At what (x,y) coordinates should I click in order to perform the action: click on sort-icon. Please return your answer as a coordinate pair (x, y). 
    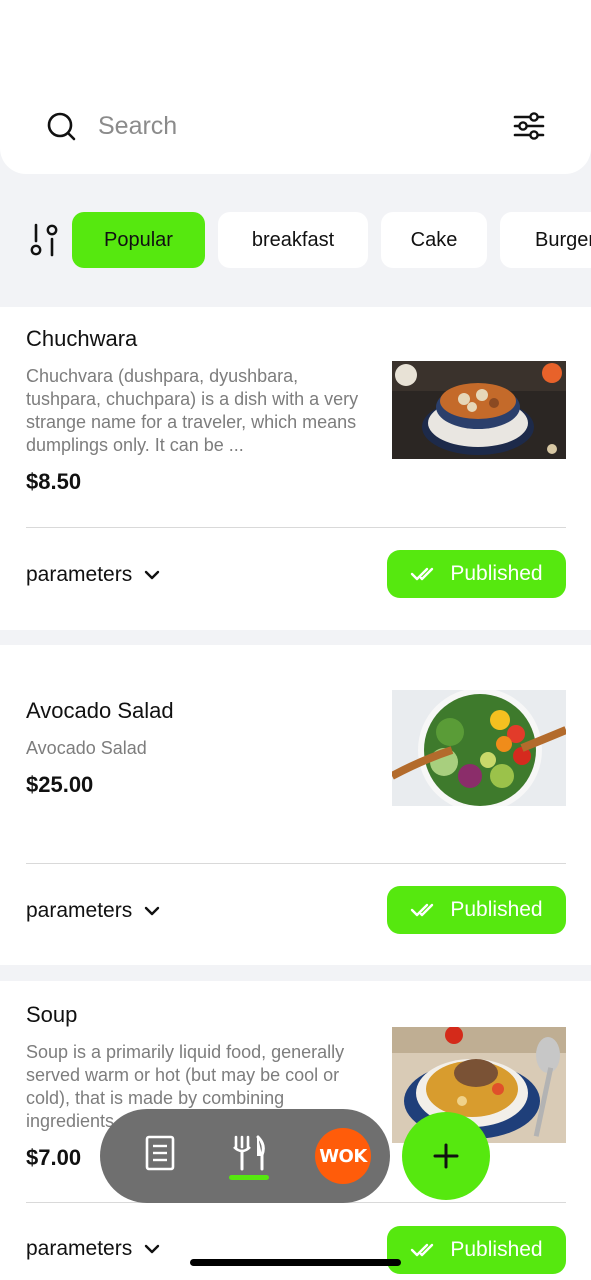
    Looking at the image, I should click on (45, 240).